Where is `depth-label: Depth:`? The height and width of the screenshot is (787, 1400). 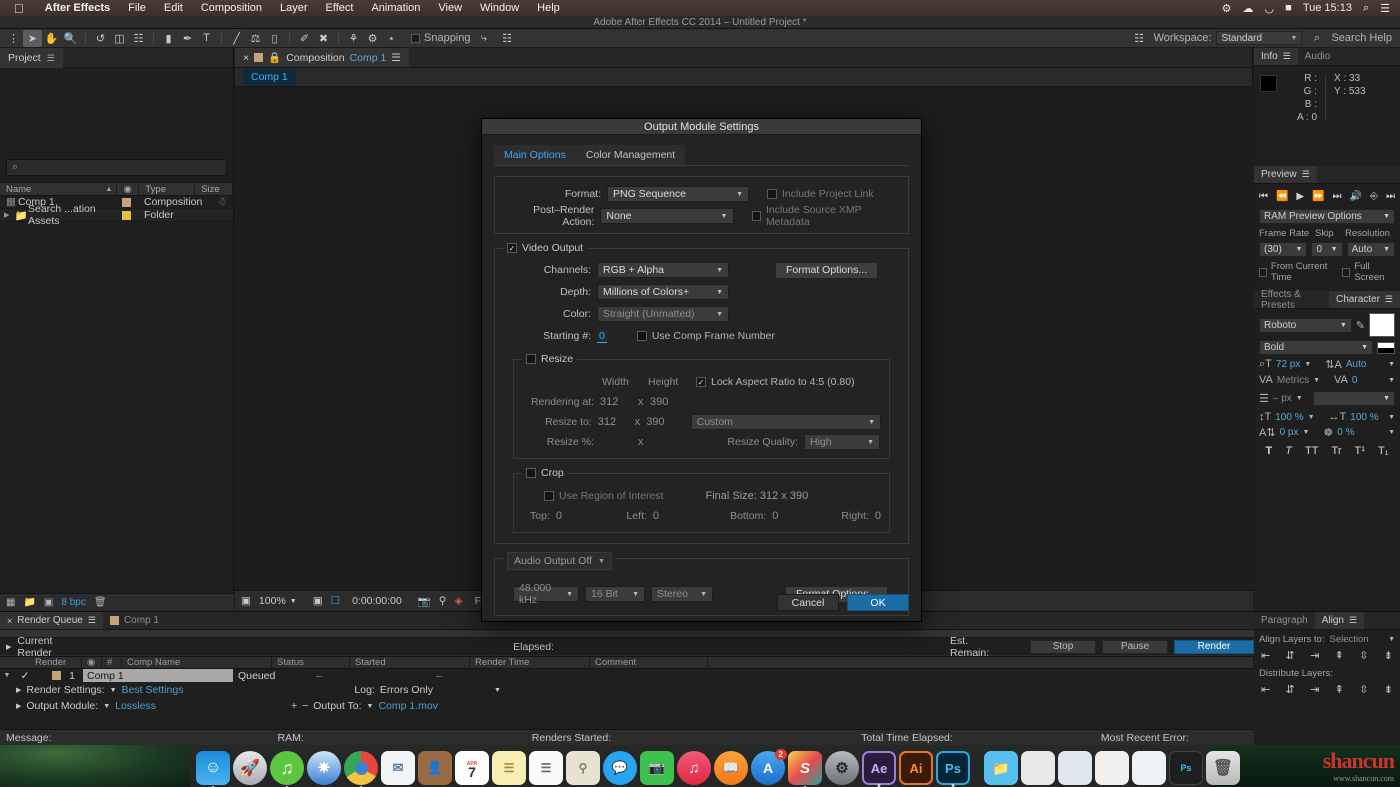
depth-label: Depth: is located at coordinates (575, 292).